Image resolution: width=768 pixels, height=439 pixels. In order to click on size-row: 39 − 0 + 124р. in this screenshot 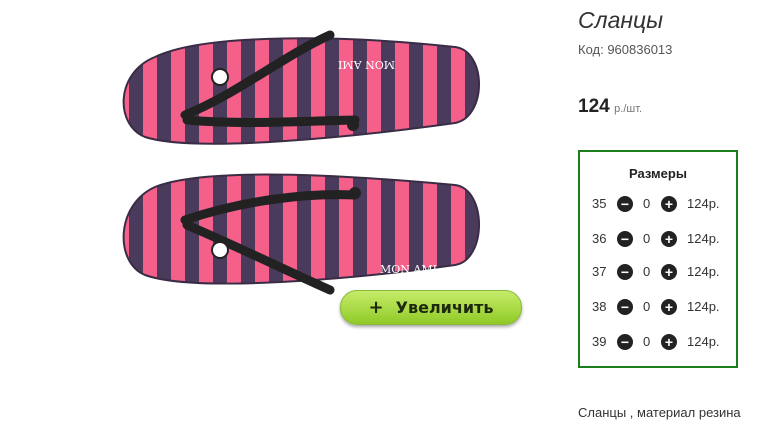, I will do `click(658, 342)`.